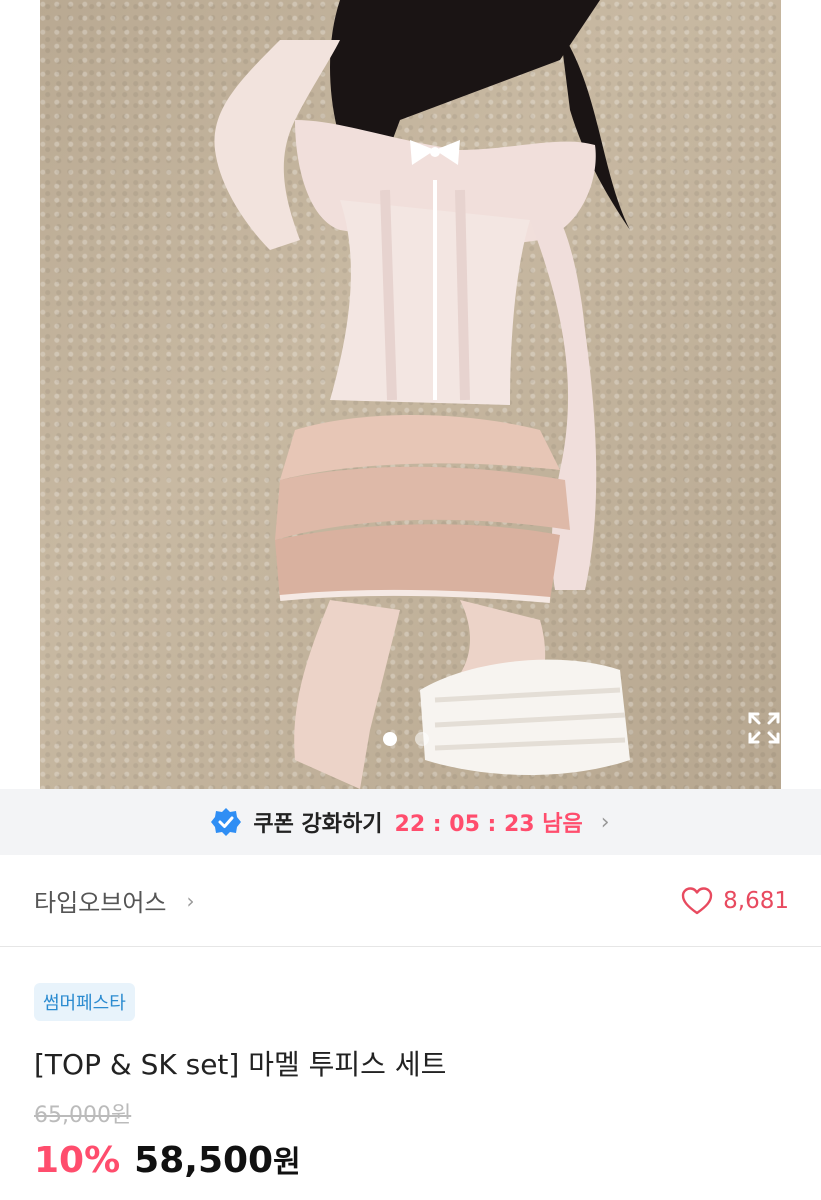  Describe the element at coordinates (84, 1002) in the screenshot. I see `event-badge: 썸머페스타` at that location.